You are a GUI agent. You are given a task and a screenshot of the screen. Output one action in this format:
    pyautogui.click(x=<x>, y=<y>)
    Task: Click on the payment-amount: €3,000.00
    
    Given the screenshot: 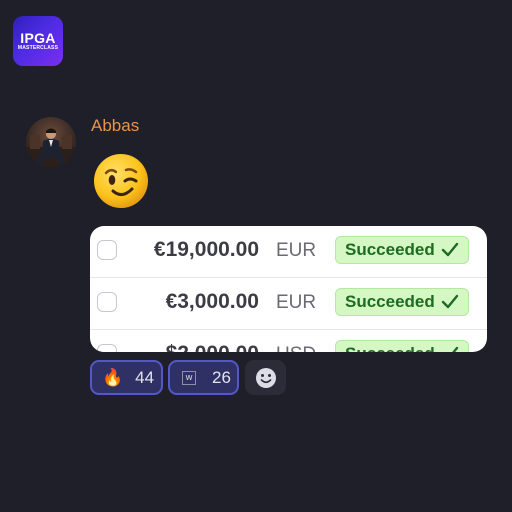 What is the action you would take?
    pyautogui.click(x=212, y=301)
    